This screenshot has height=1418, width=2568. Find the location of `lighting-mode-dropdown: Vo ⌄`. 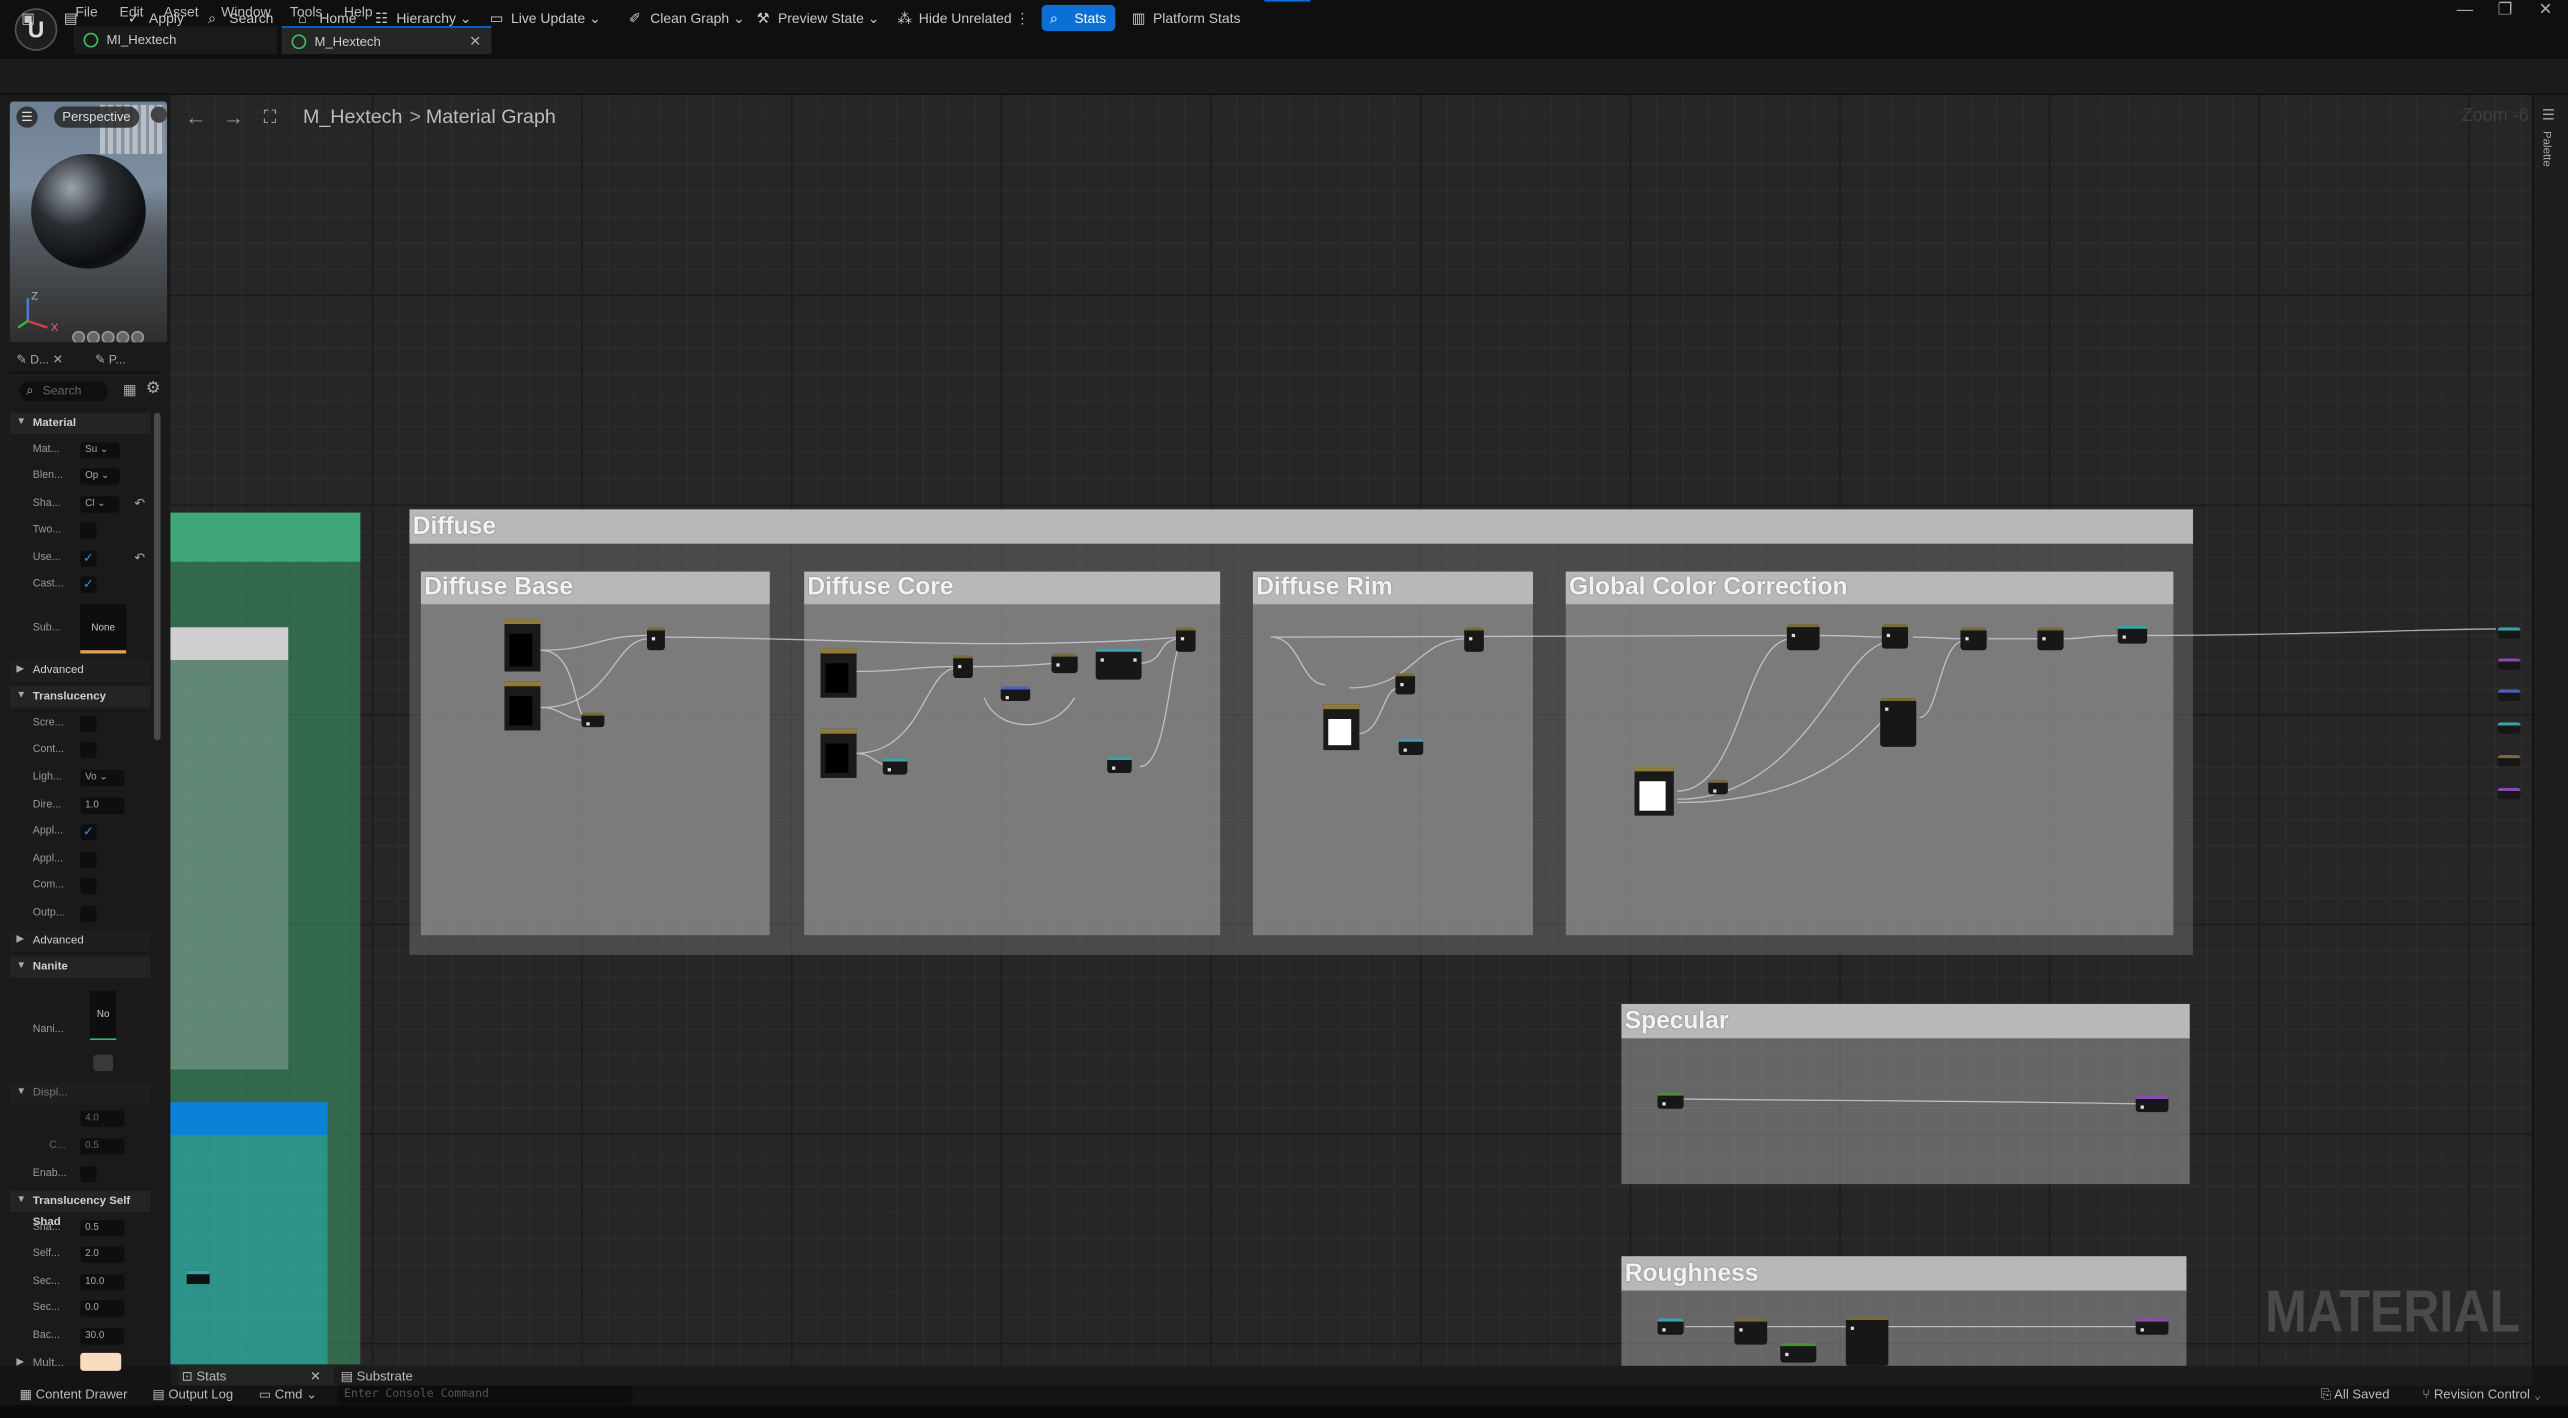

lighting-mode-dropdown: Vo ⌄ is located at coordinates (102, 778).